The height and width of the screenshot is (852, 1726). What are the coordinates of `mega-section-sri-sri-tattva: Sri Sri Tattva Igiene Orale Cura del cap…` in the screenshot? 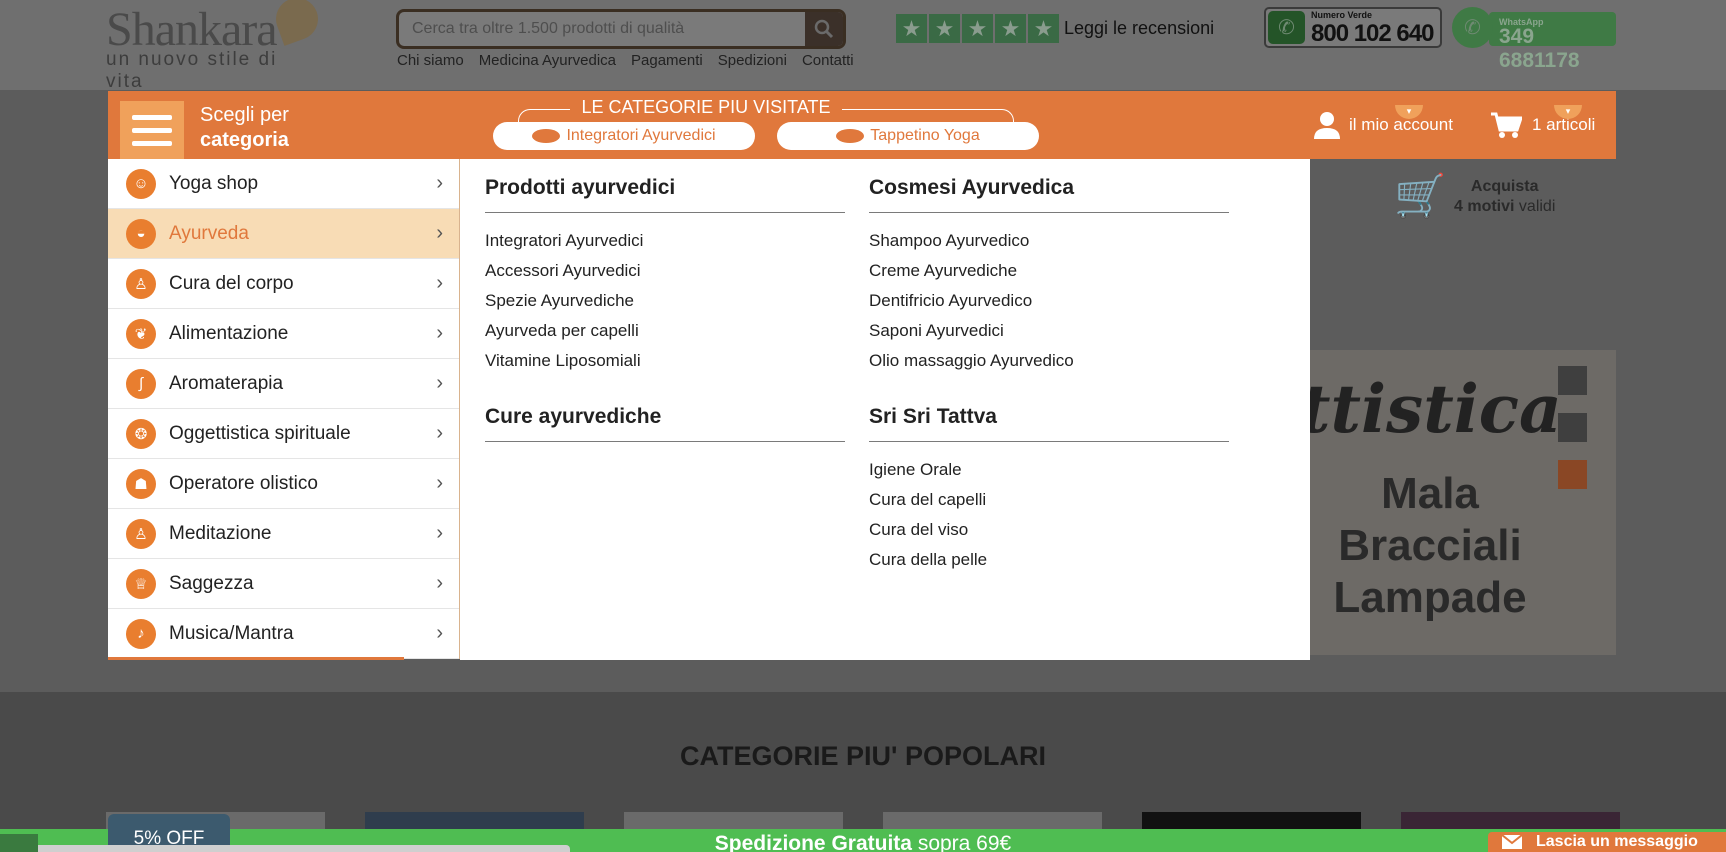 It's located at (1049, 490).